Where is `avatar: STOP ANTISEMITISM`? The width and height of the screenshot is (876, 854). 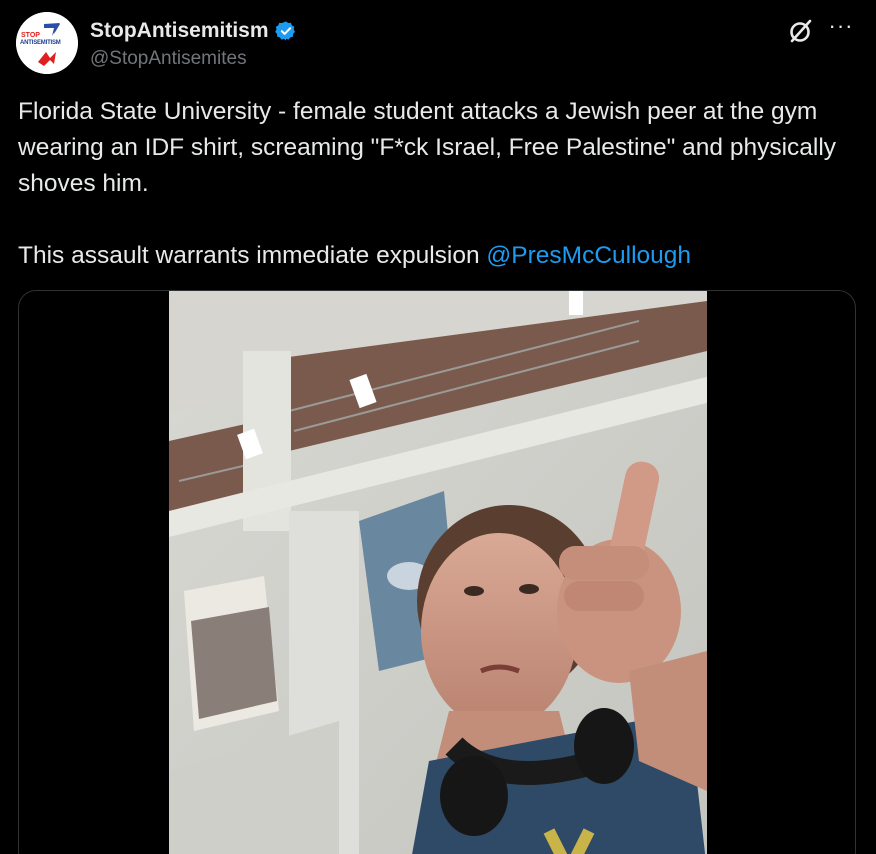
avatar: STOP ANTISEMITISM is located at coordinates (47, 43).